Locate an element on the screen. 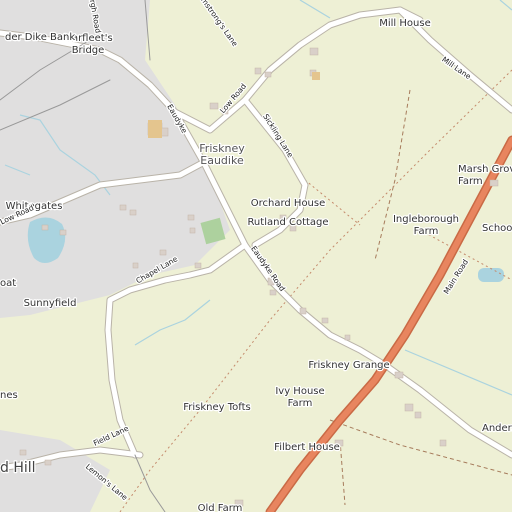  label-oat: oat is located at coordinates (8, 283).